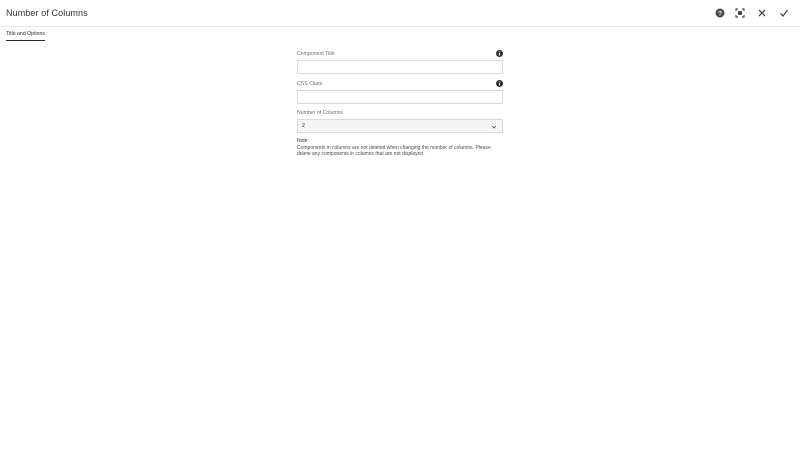  I want to click on close-button, so click(762, 13).